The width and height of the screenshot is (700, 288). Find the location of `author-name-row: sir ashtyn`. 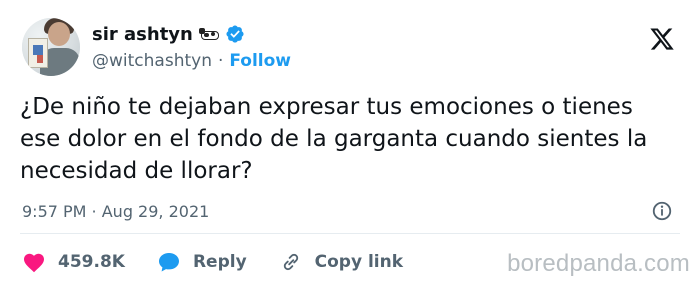

author-name-row: sir ashtyn is located at coordinates (168, 34).